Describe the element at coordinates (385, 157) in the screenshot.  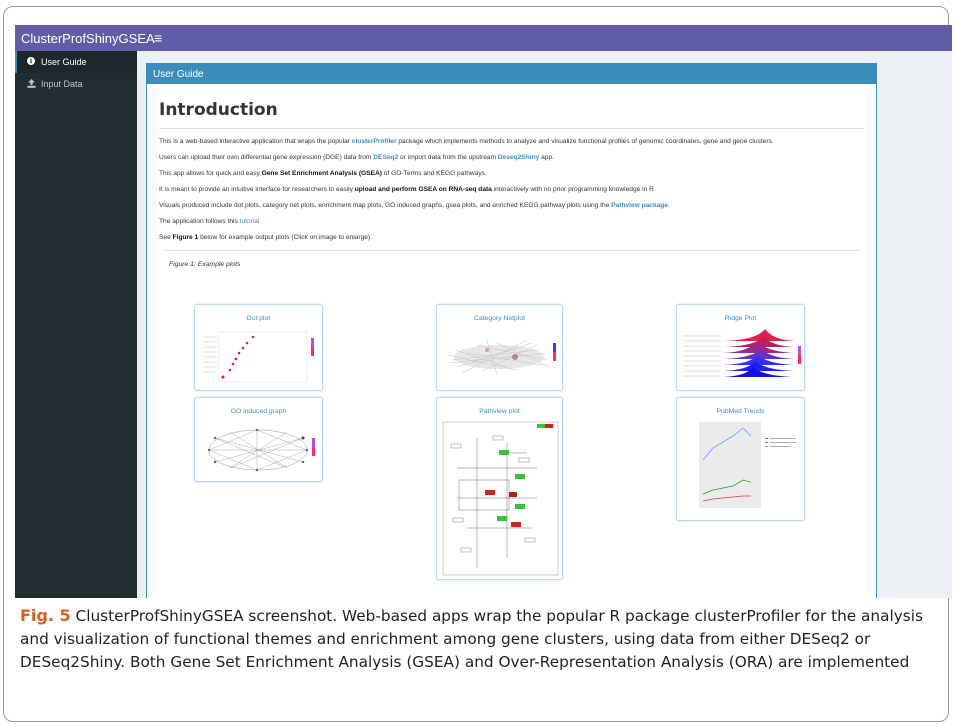
I see `deseq2-link: DESeq2` at that location.